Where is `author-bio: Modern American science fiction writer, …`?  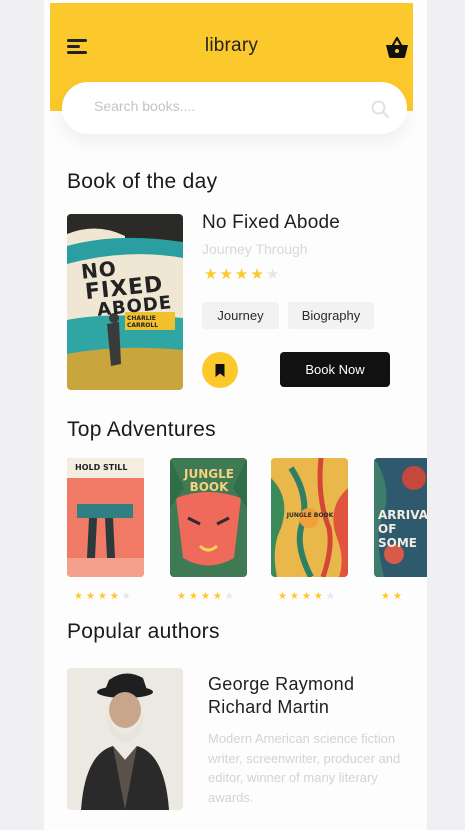 author-bio: Modern American science fiction writer, … is located at coordinates (304, 768).